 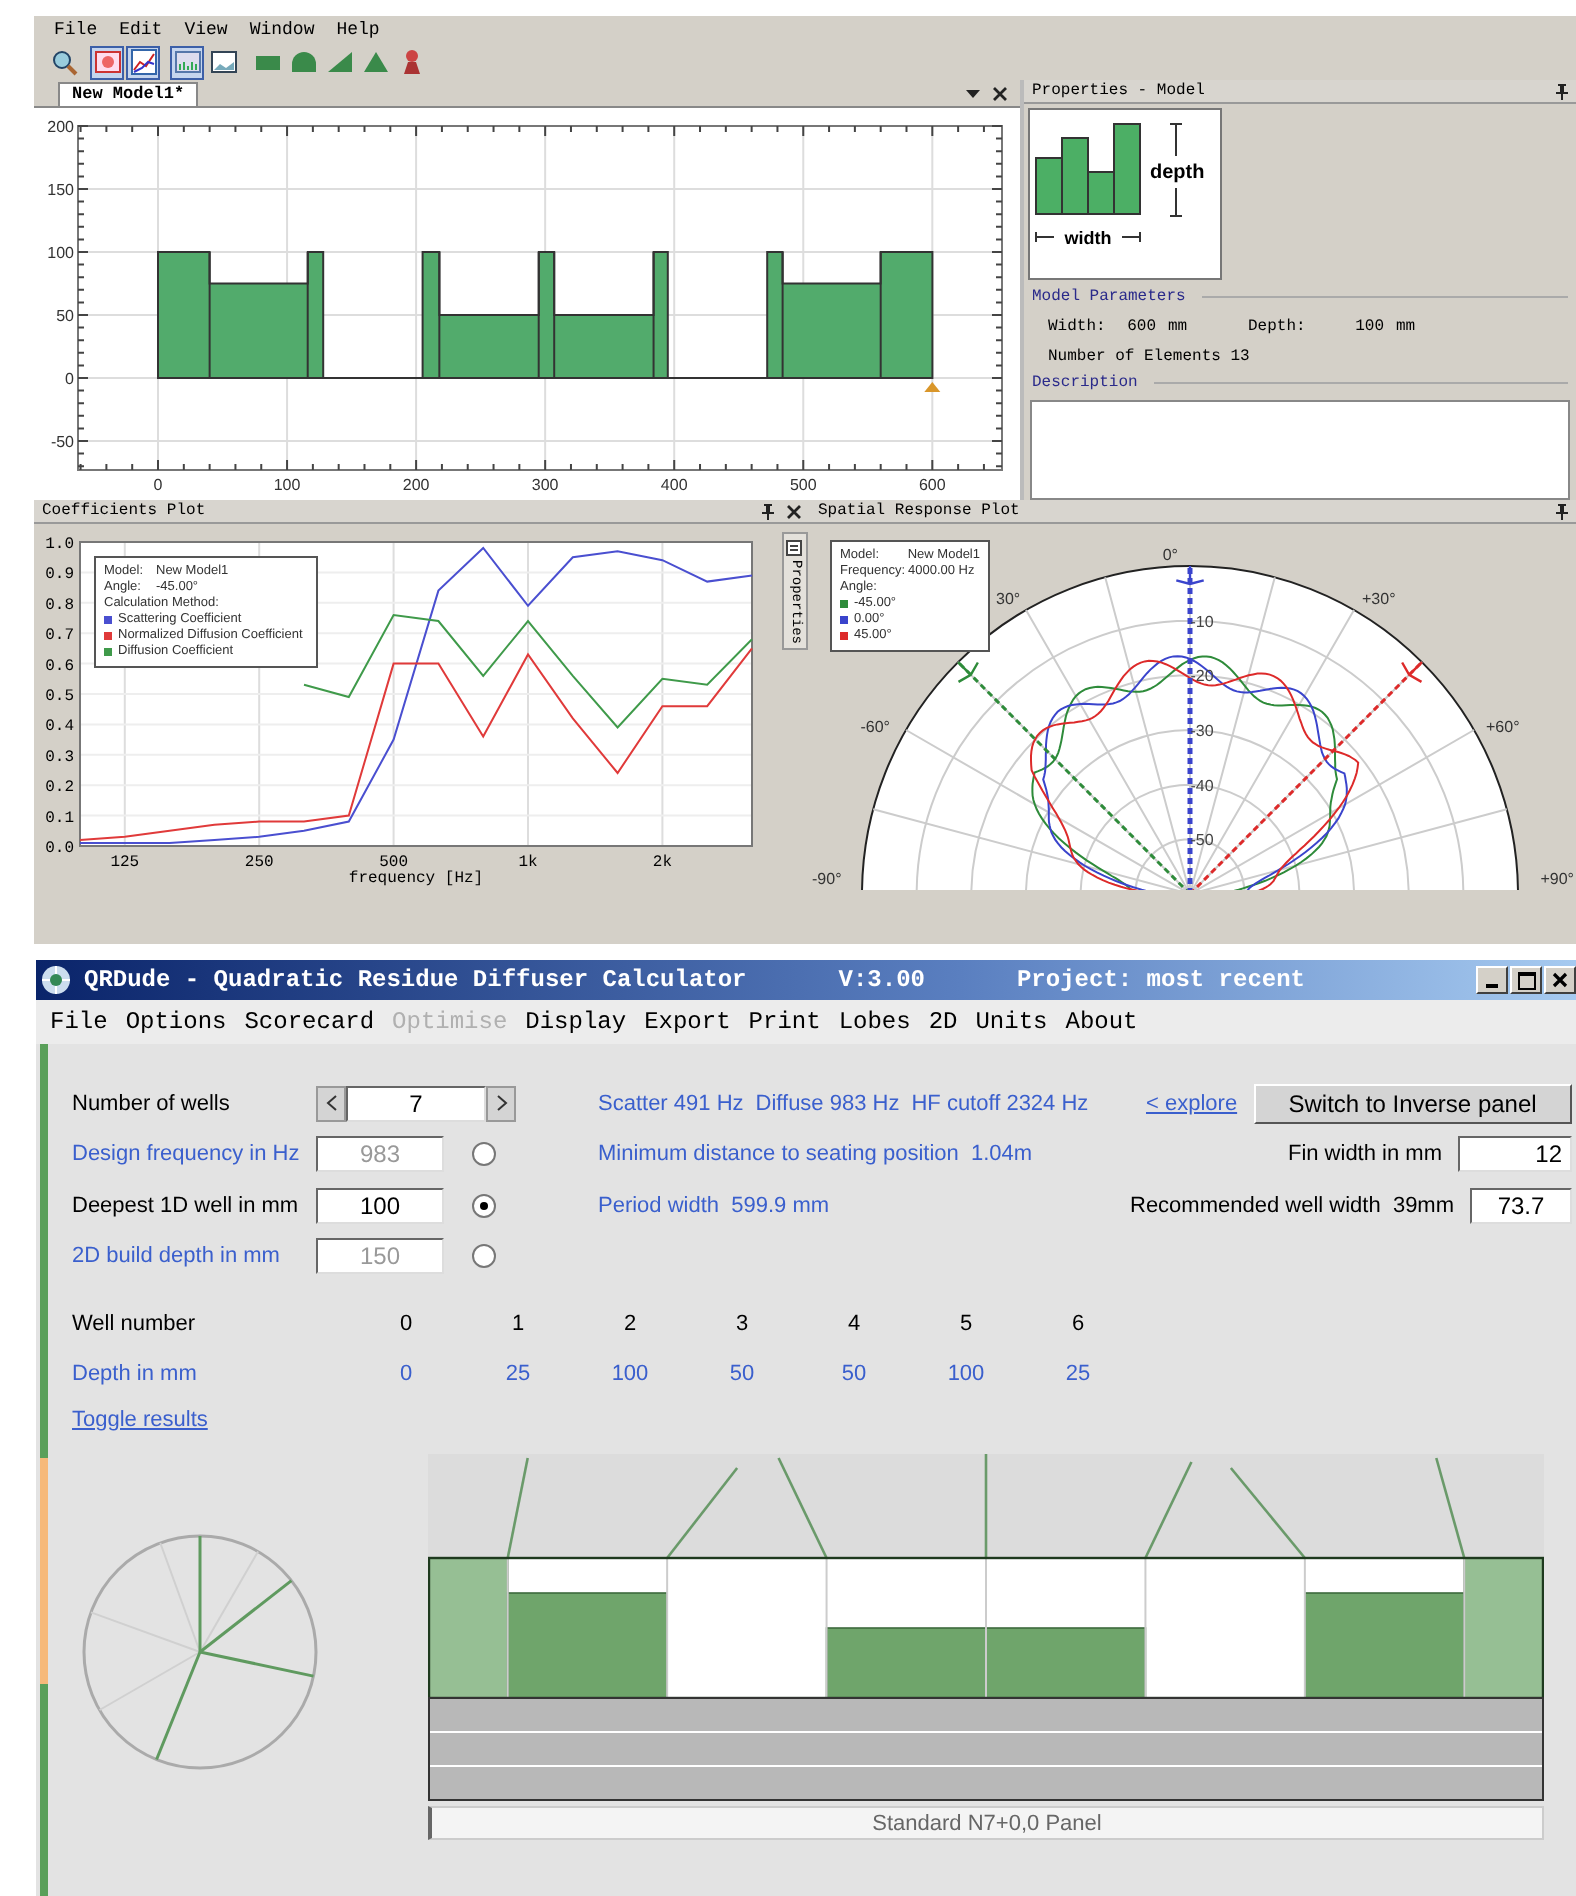 I want to click on menu-item: Export, so click(x=687, y=1022).